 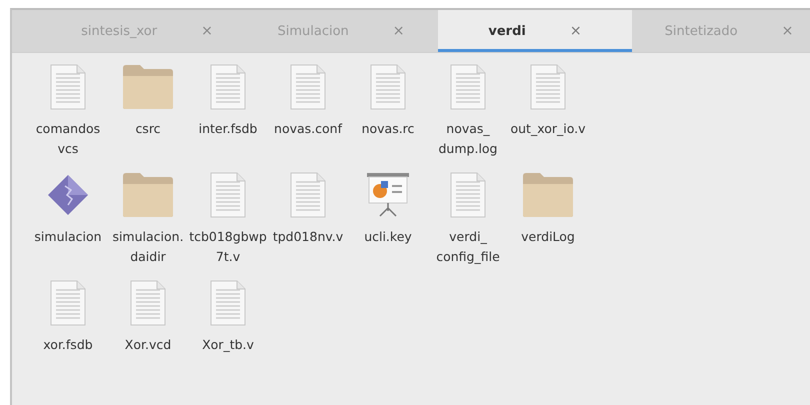 What do you see at coordinates (388, 195) in the screenshot?
I see `presentation-icon` at bounding box center [388, 195].